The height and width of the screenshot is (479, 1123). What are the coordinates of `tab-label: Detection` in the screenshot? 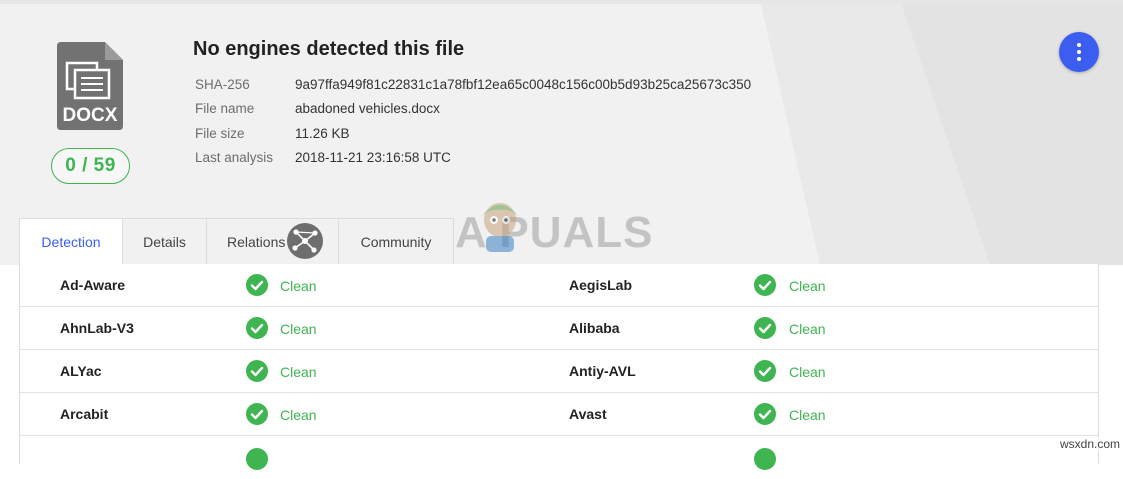 It's located at (71, 241).